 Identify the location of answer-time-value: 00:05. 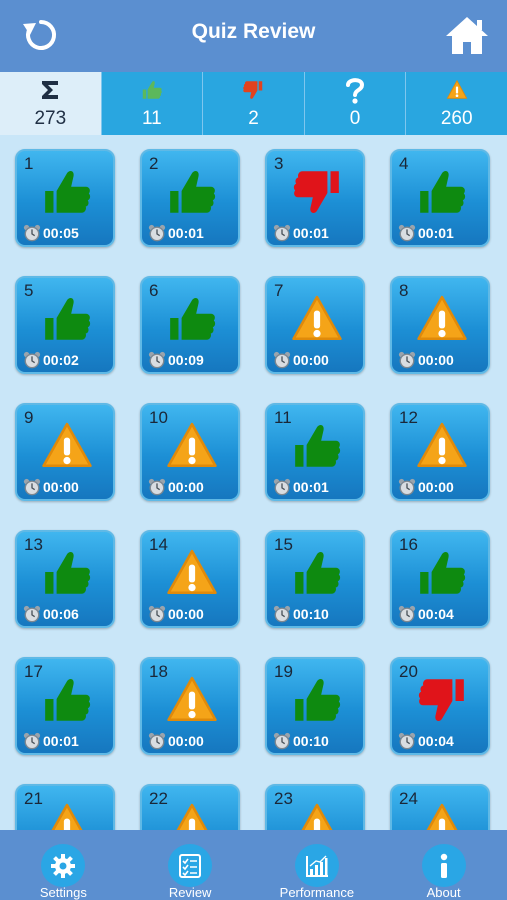
(61, 233).